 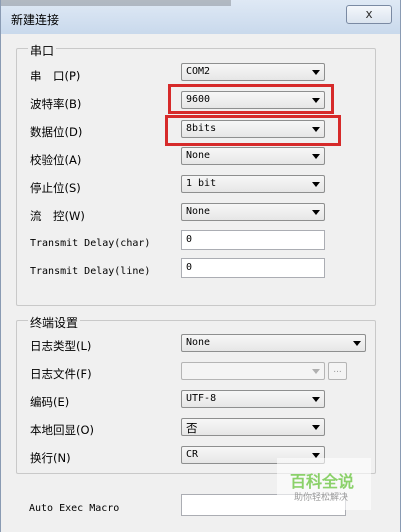 What do you see at coordinates (253, 399) in the screenshot?
I see `encoding-select: UTF-8` at bounding box center [253, 399].